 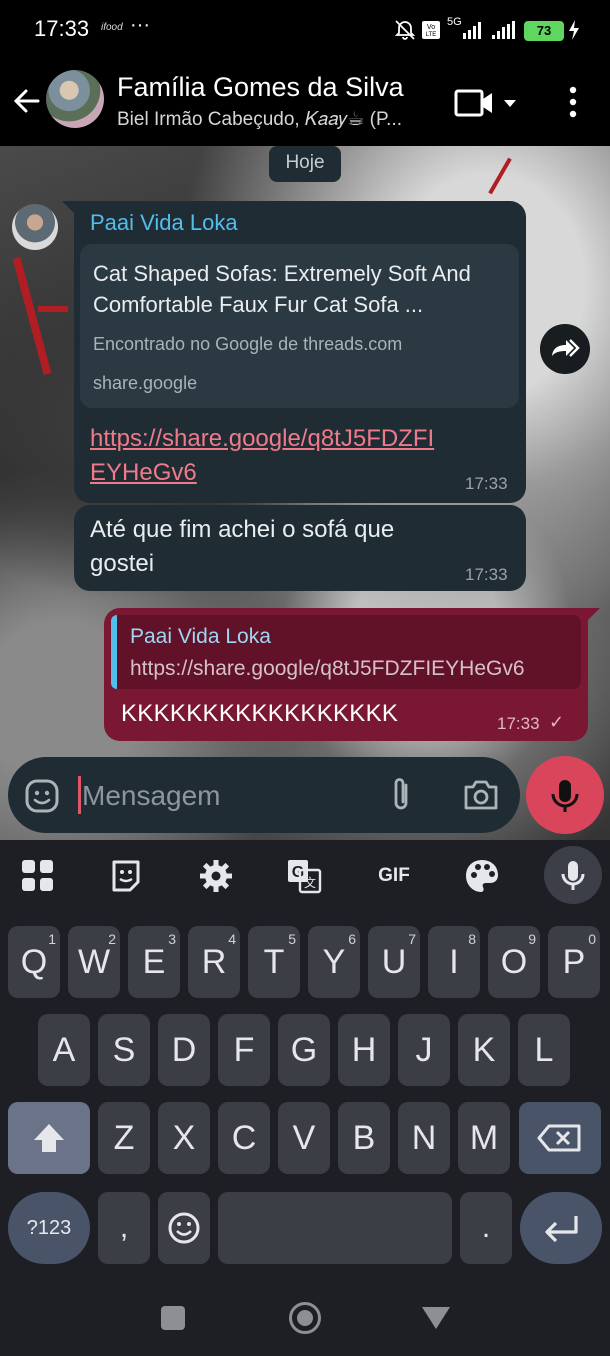 I want to click on key-l: L, so click(x=544, y=1050).